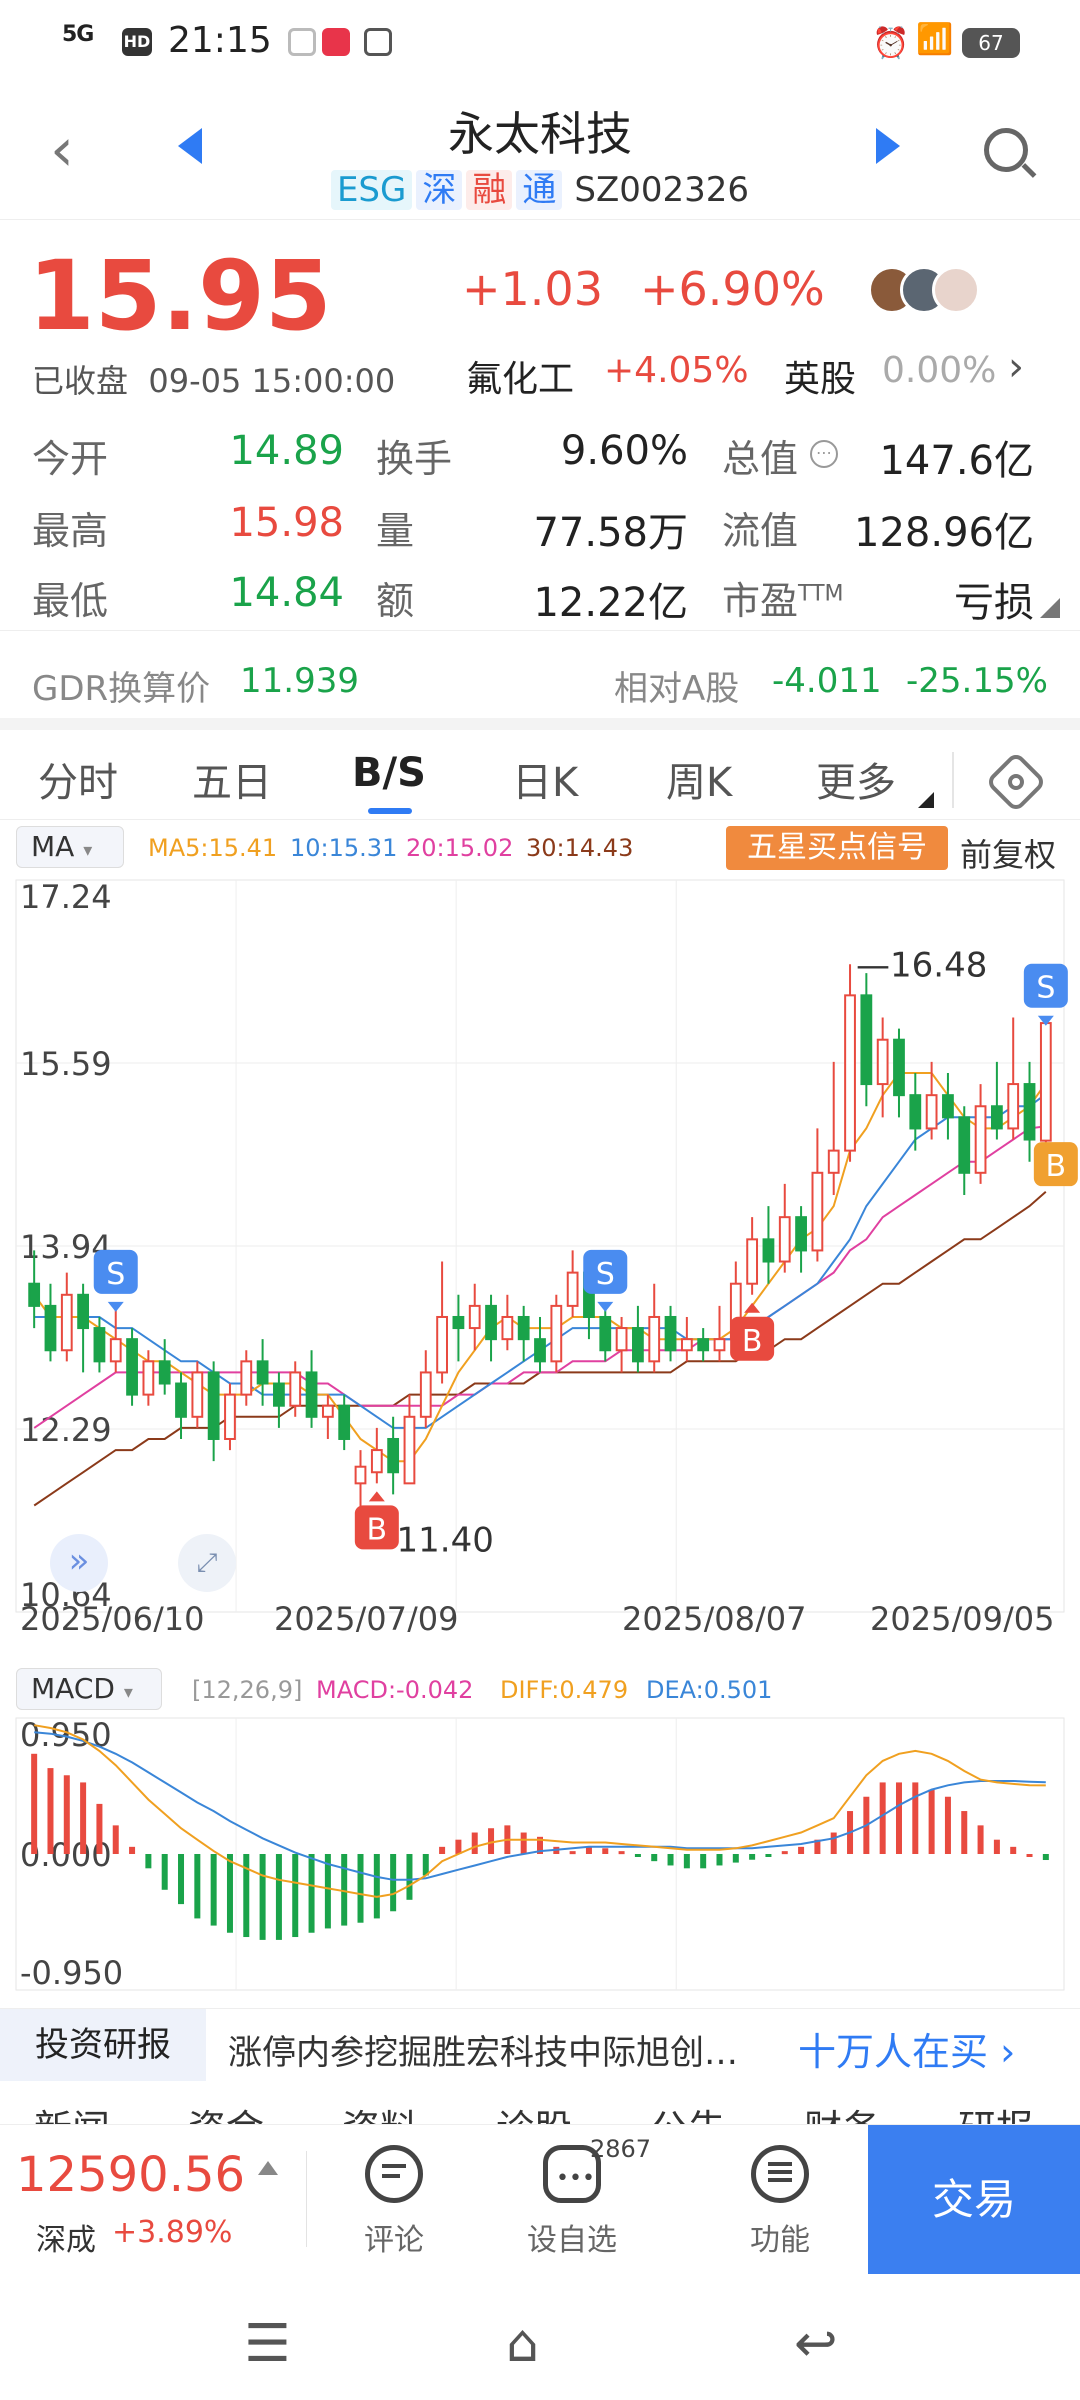  I want to click on hd-indicator: HD, so click(137, 42).